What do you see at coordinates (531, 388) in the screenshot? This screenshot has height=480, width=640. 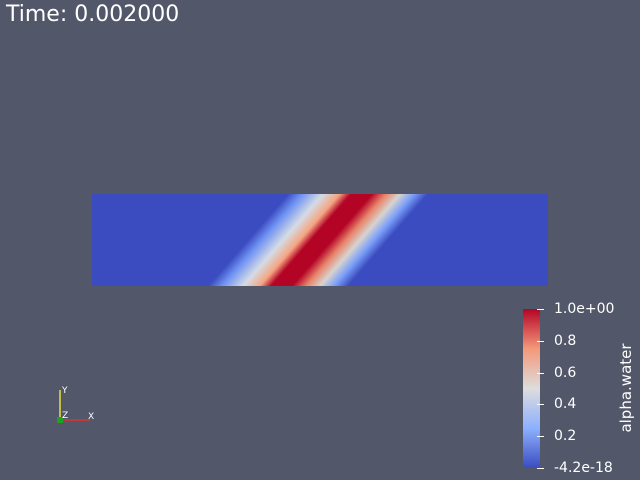 I see `colorbar-scale` at bounding box center [531, 388].